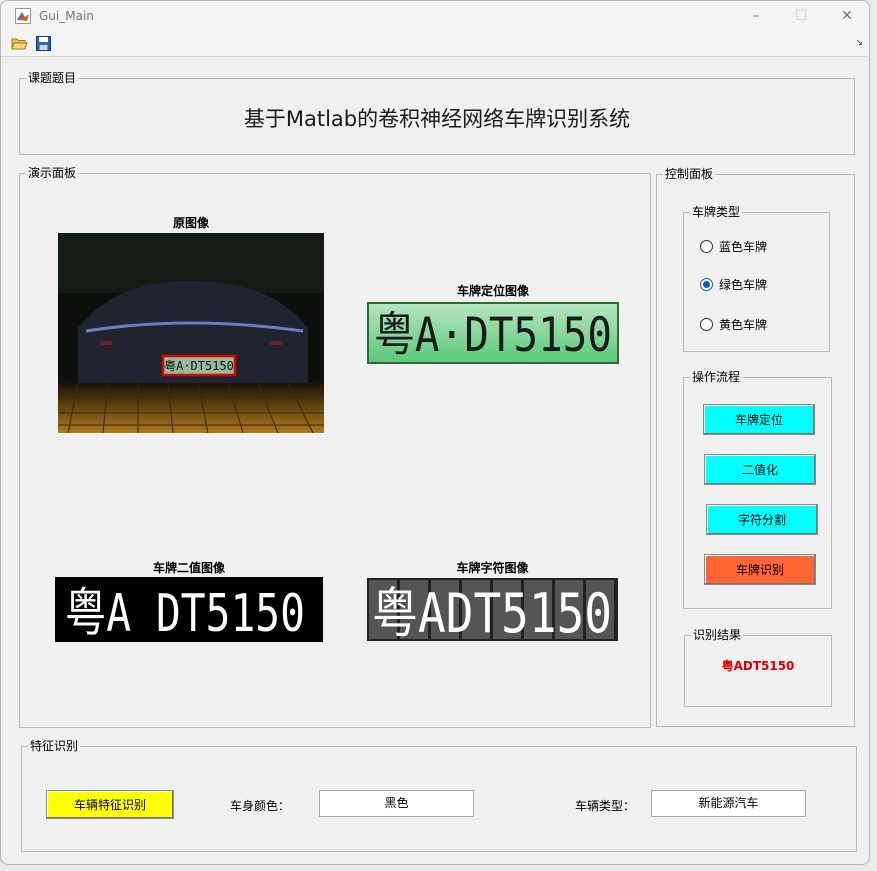 The width and height of the screenshot is (877, 871). What do you see at coordinates (110, 804) in the screenshot?
I see `vehicle-feature-button: 车辆特征识别` at bounding box center [110, 804].